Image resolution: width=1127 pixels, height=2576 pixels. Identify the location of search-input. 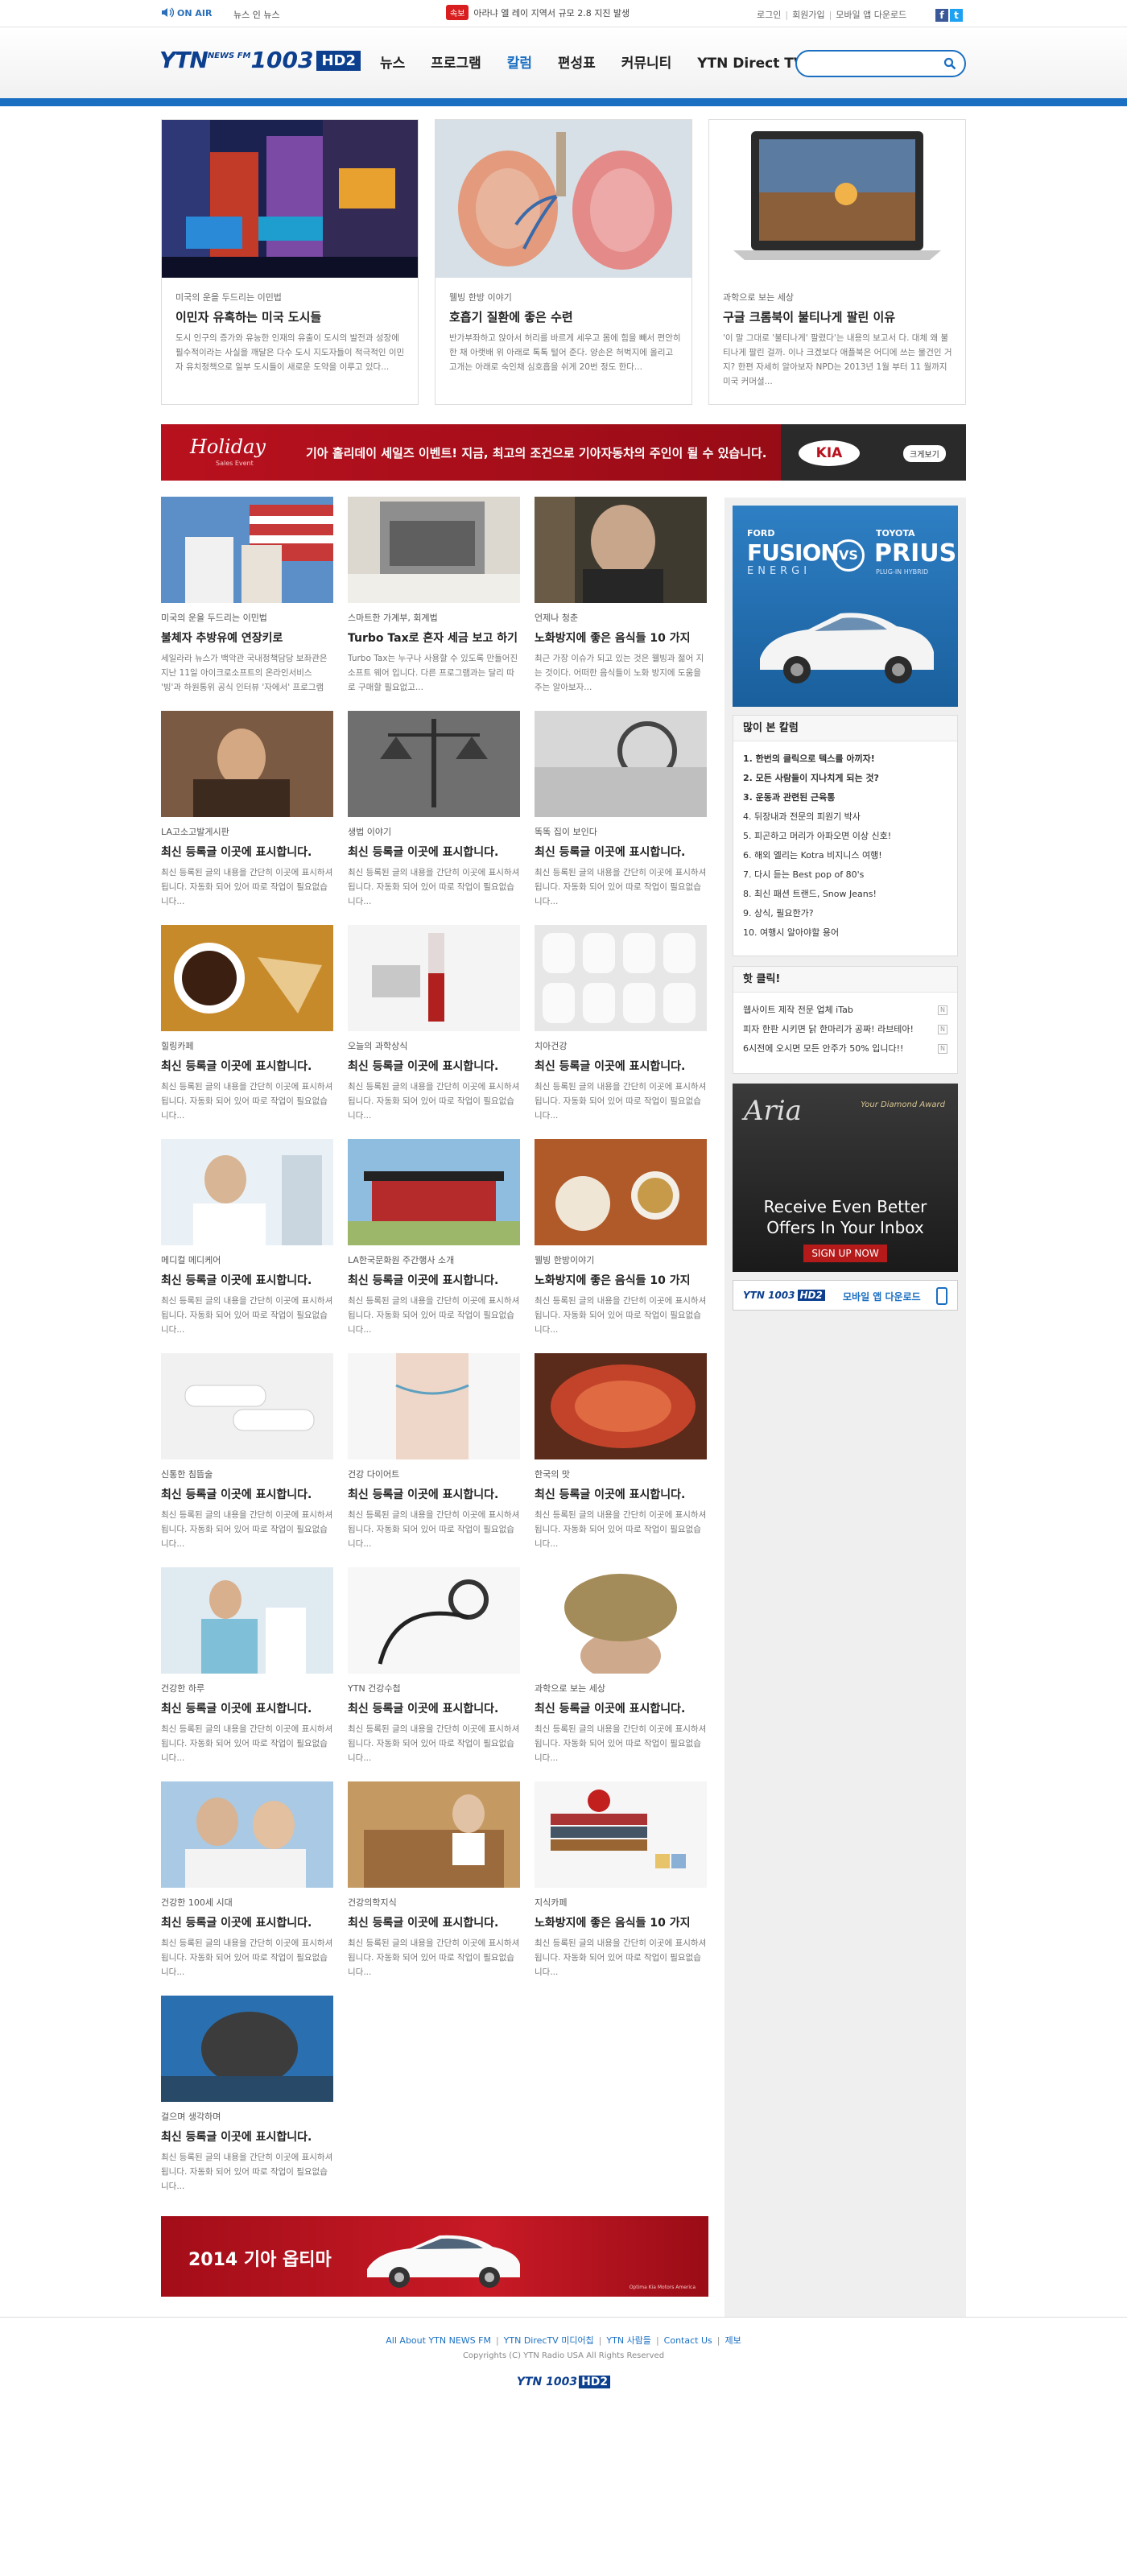
(876, 64).